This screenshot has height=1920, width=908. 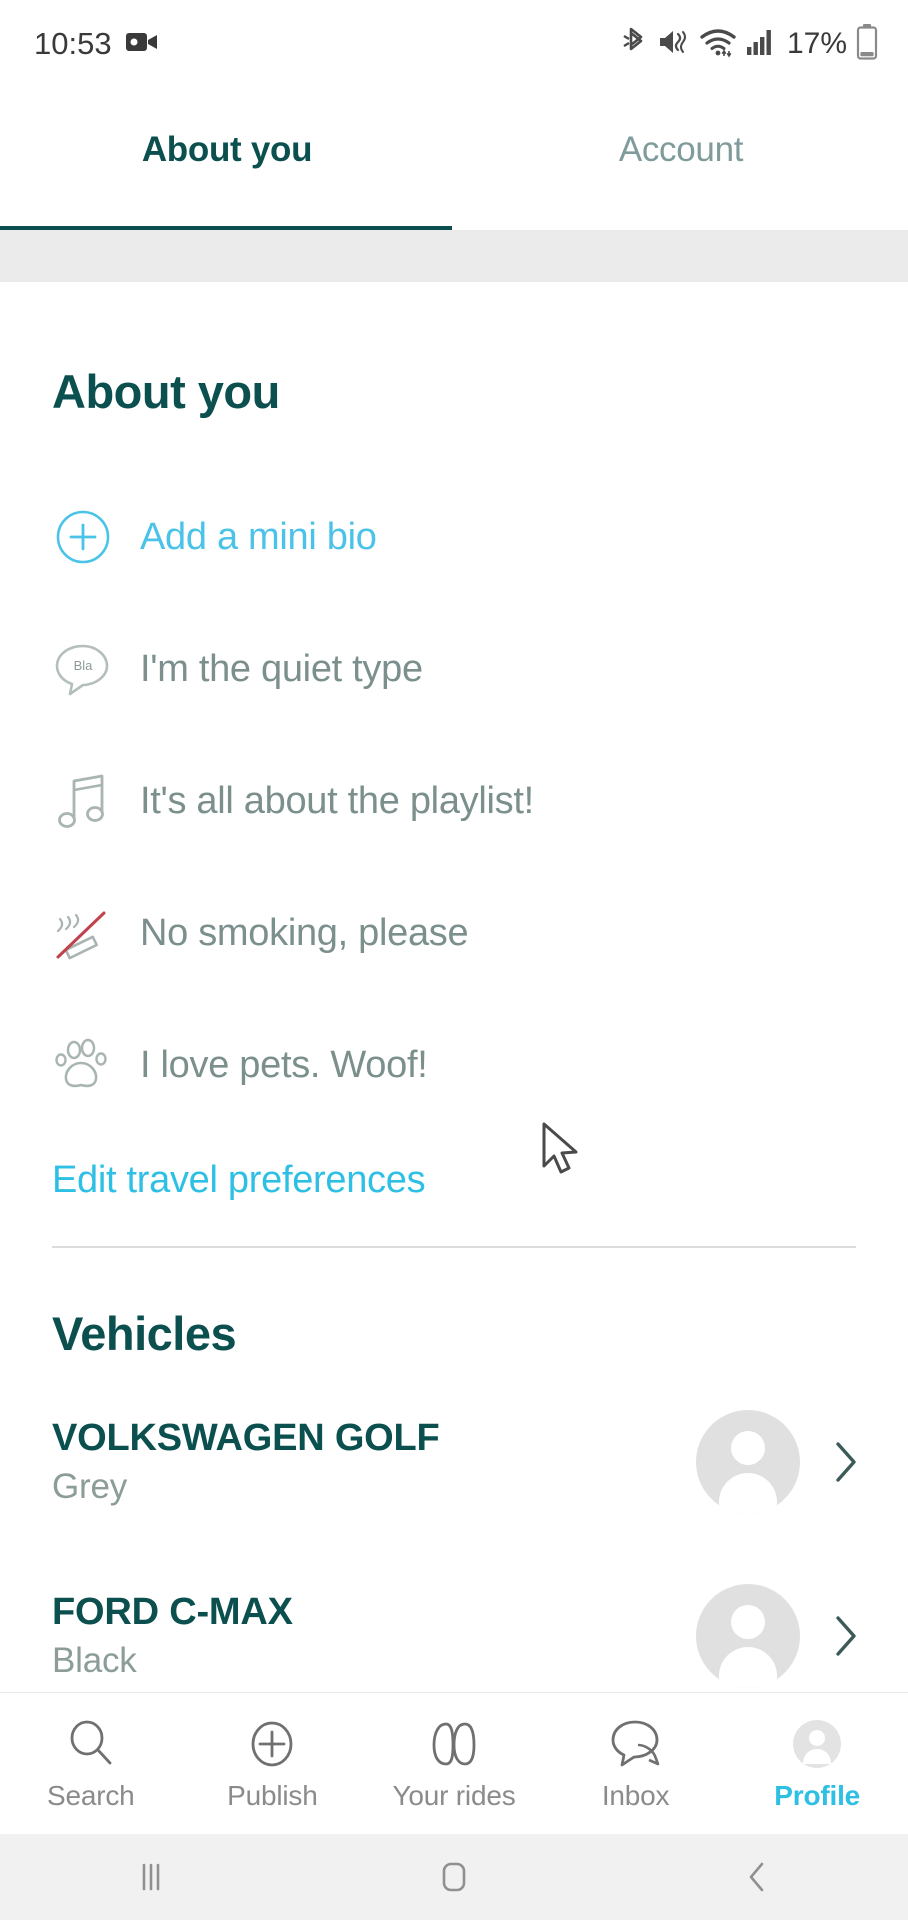 What do you see at coordinates (272, 1795) in the screenshot?
I see `nav-label: Publish` at bounding box center [272, 1795].